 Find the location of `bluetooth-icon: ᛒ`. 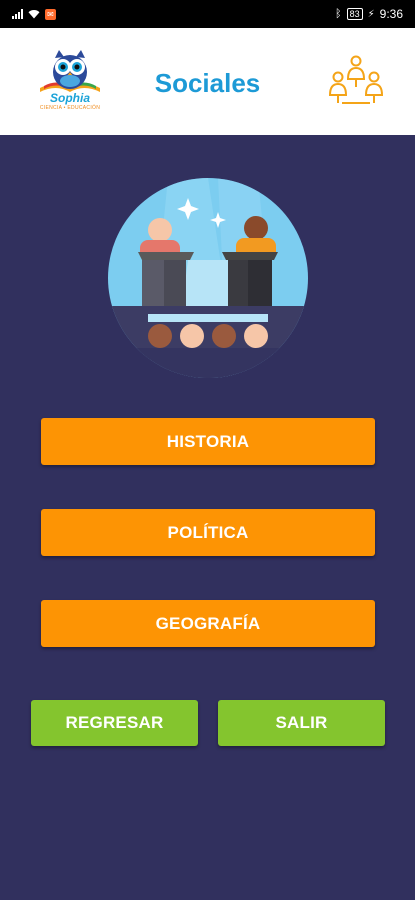

bluetooth-icon: ᛒ is located at coordinates (338, 14).